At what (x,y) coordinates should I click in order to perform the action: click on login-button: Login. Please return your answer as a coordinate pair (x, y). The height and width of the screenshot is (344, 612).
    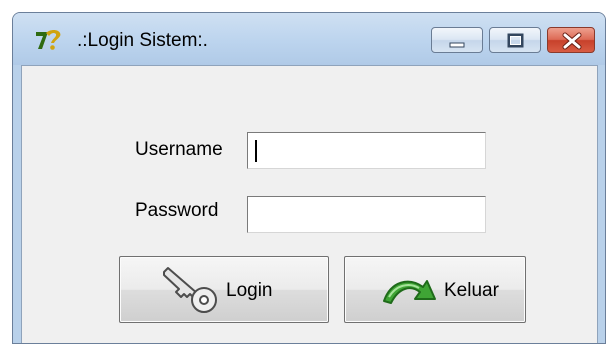
    Looking at the image, I should click on (224, 289).